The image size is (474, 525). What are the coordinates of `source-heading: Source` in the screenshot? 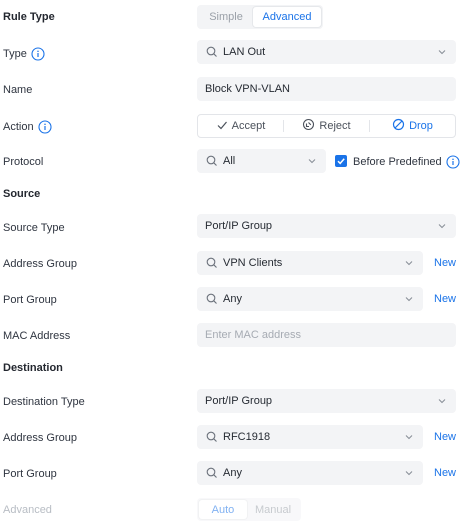 It's located at (22, 194).